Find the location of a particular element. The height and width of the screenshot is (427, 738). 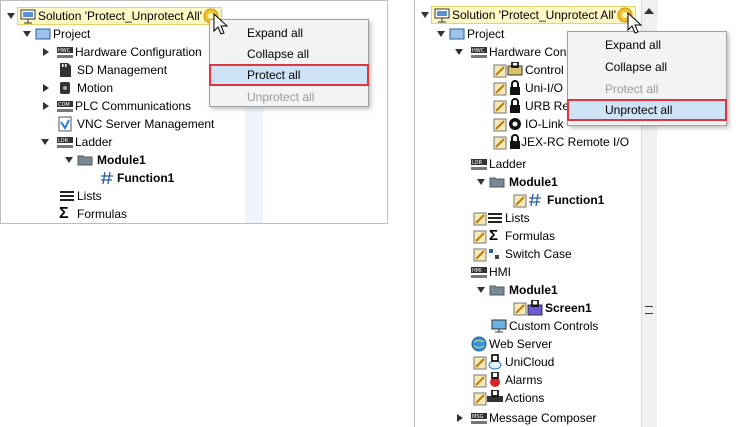

io-link-icon is located at coordinates (515, 124).